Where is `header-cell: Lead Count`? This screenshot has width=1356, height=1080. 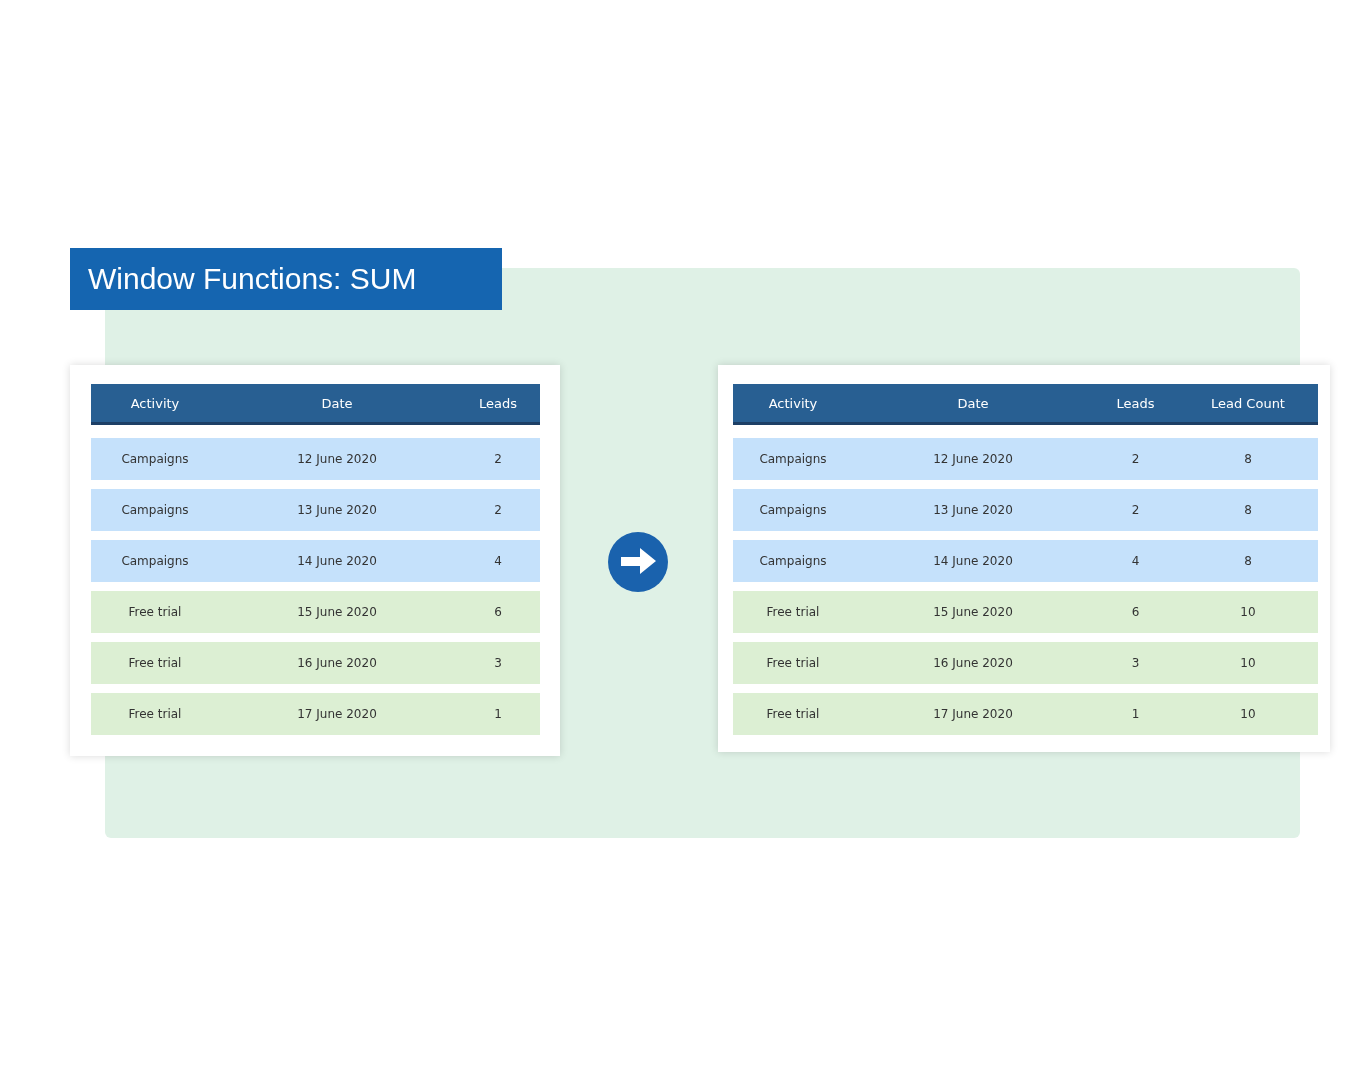 header-cell: Lead Count is located at coordinates (1248, 403).